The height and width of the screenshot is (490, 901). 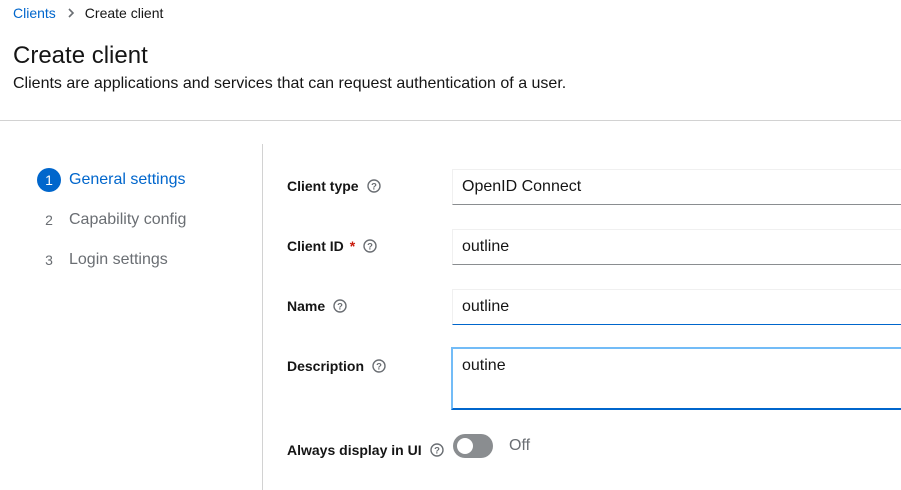 I want to click on vertical-divider, so click(x=262, y=317).